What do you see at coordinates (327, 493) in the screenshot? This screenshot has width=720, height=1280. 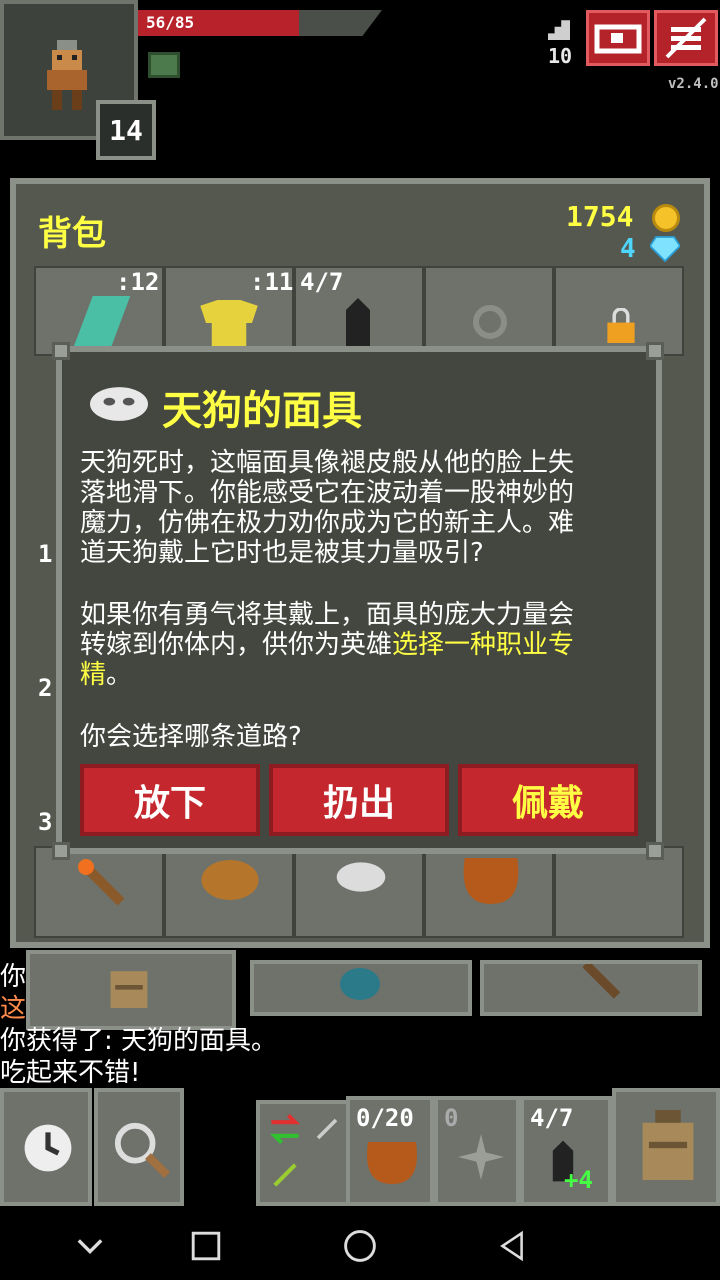 I see `dialog-description-line: 落地滑下。你能感受它在波动着一股神妙的` at bounding box center [327, 493].